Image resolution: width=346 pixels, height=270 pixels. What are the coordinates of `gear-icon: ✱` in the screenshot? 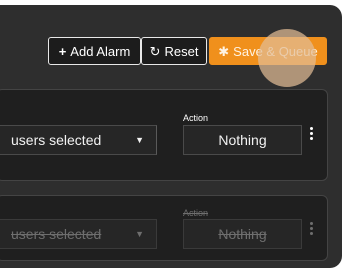 It's located at (224, 51).